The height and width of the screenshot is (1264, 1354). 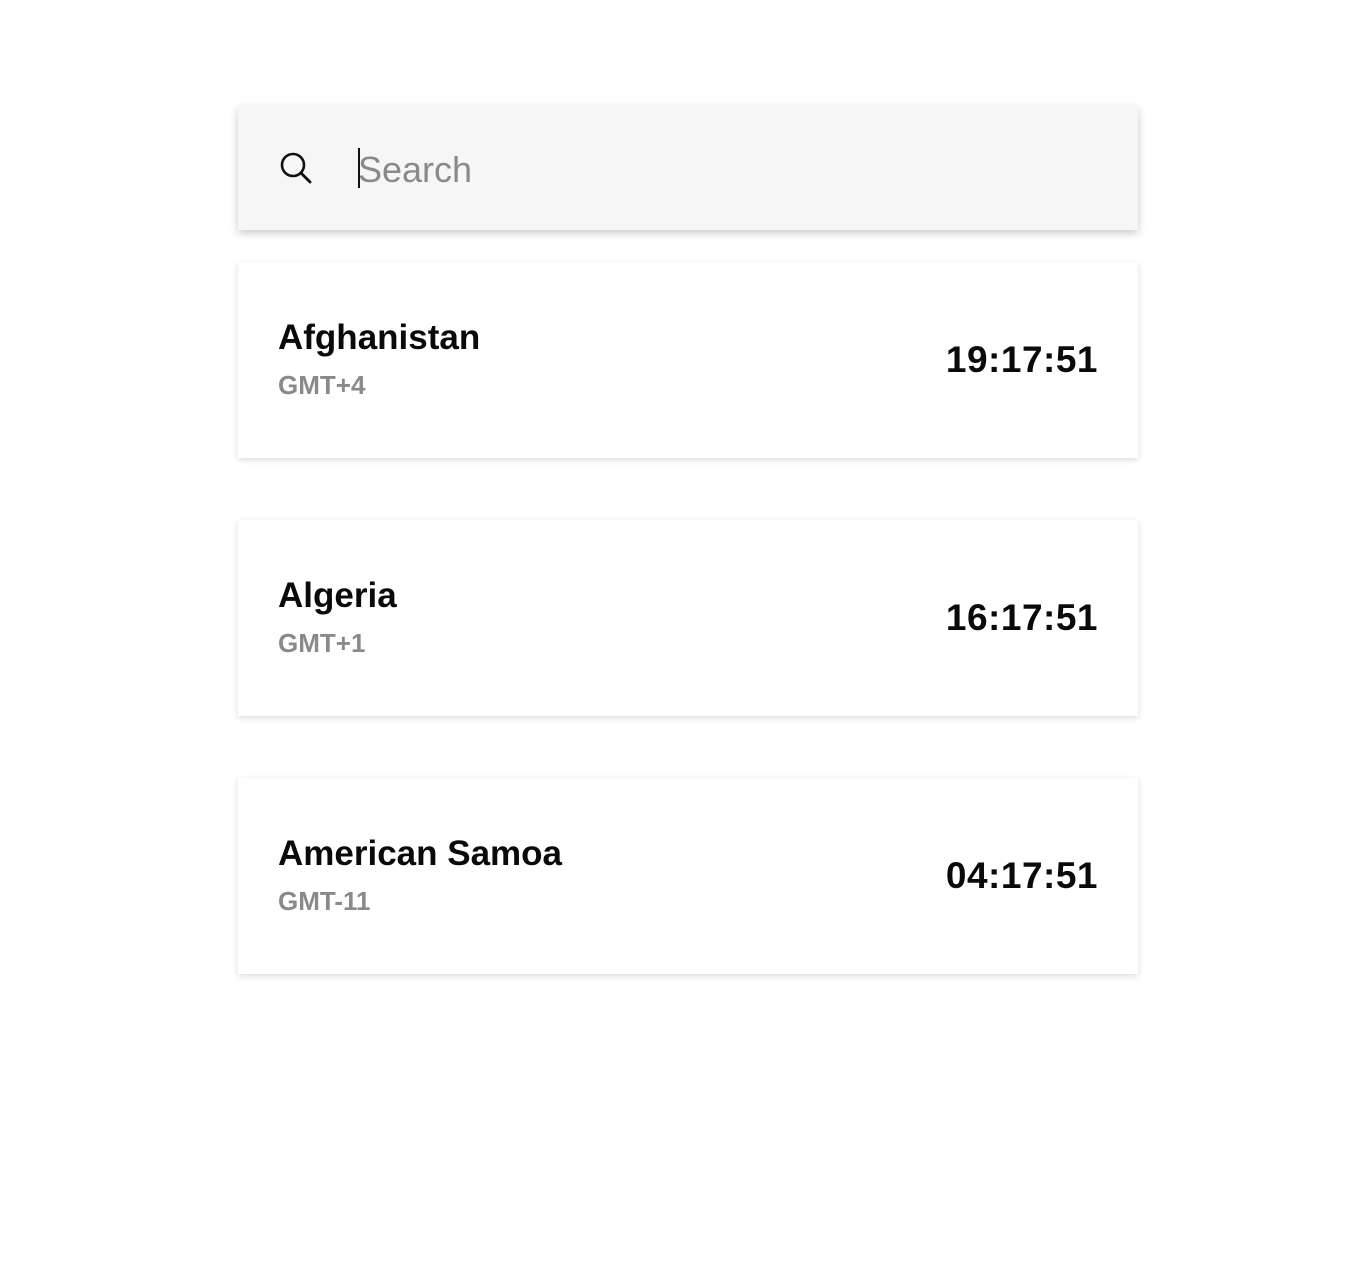 I want to click on gmt-offset: GMT+4, so click(x=322, y=385).